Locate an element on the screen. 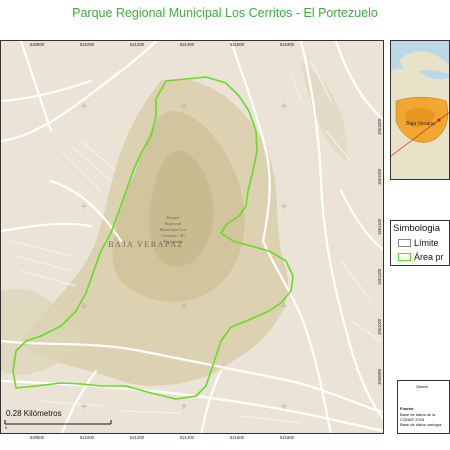  park-label-line: Parque is located at coordinates (172, 217).